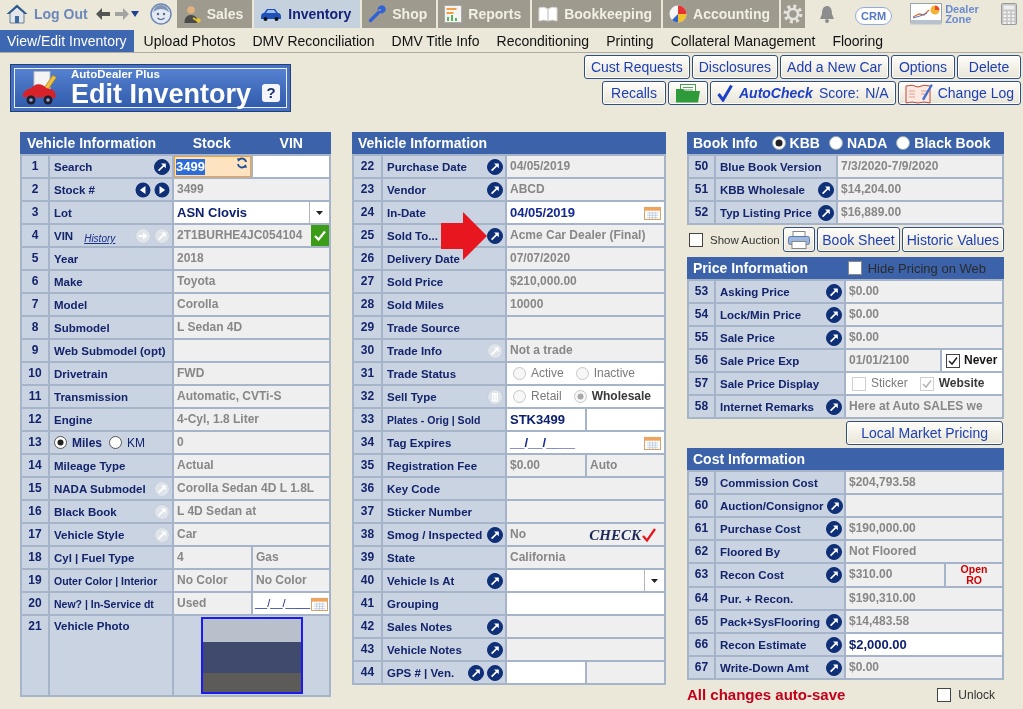  Describe the element at coordinates (143, 189) in the screenshot. I see `previous-icon` at that location.